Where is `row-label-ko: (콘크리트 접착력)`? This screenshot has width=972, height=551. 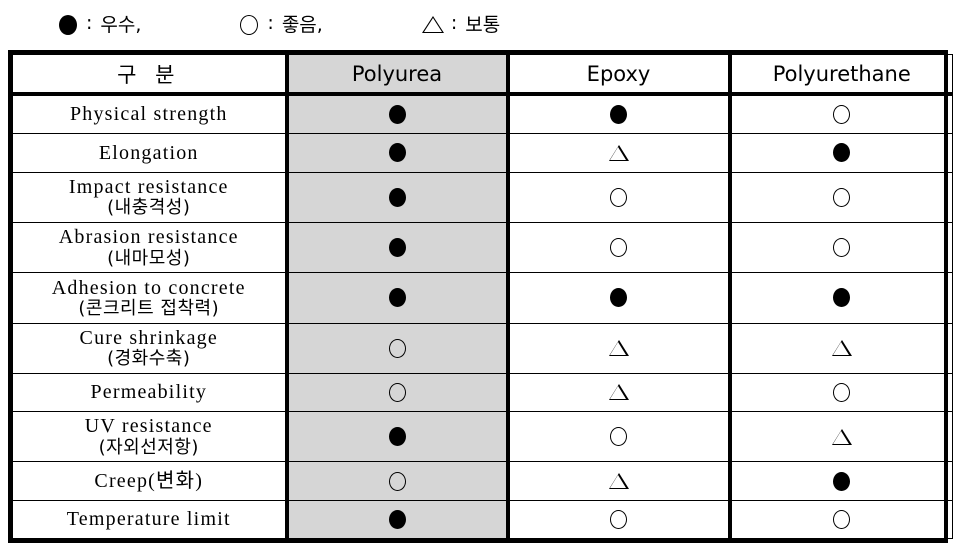 row-label-ko: (콘크리트 접착력) is located at coordinates (149, 308).